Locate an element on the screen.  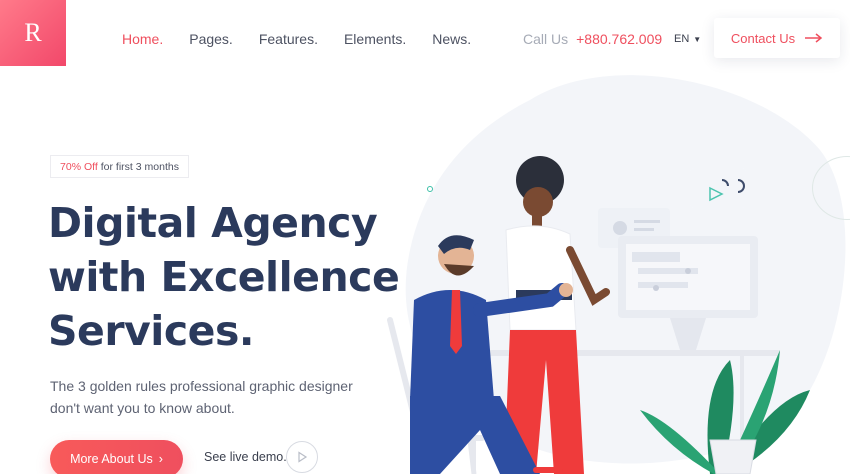
main-nav: Home. Pages. Features. Elements. News. is located at coordinates (296, 39).